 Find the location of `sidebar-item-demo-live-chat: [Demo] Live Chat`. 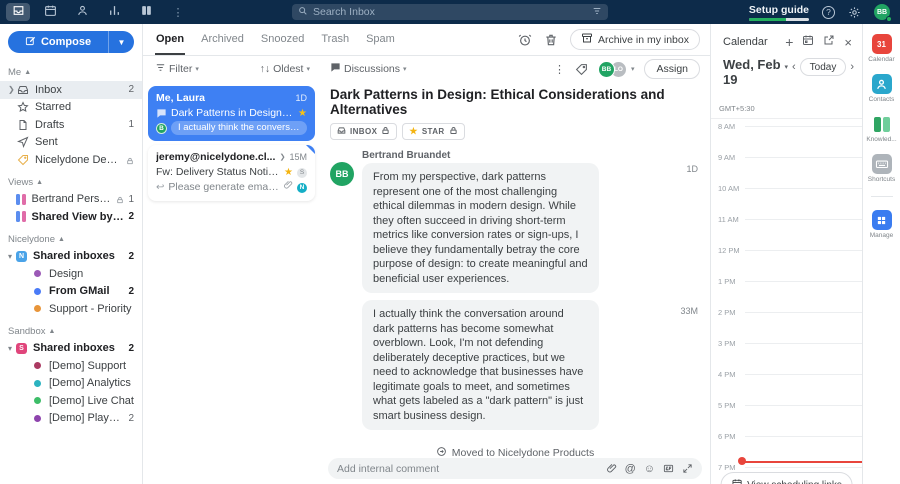

sidebar-item-demo-live-chat: [Demo] Live Chat is located at coordinates (71, 401).